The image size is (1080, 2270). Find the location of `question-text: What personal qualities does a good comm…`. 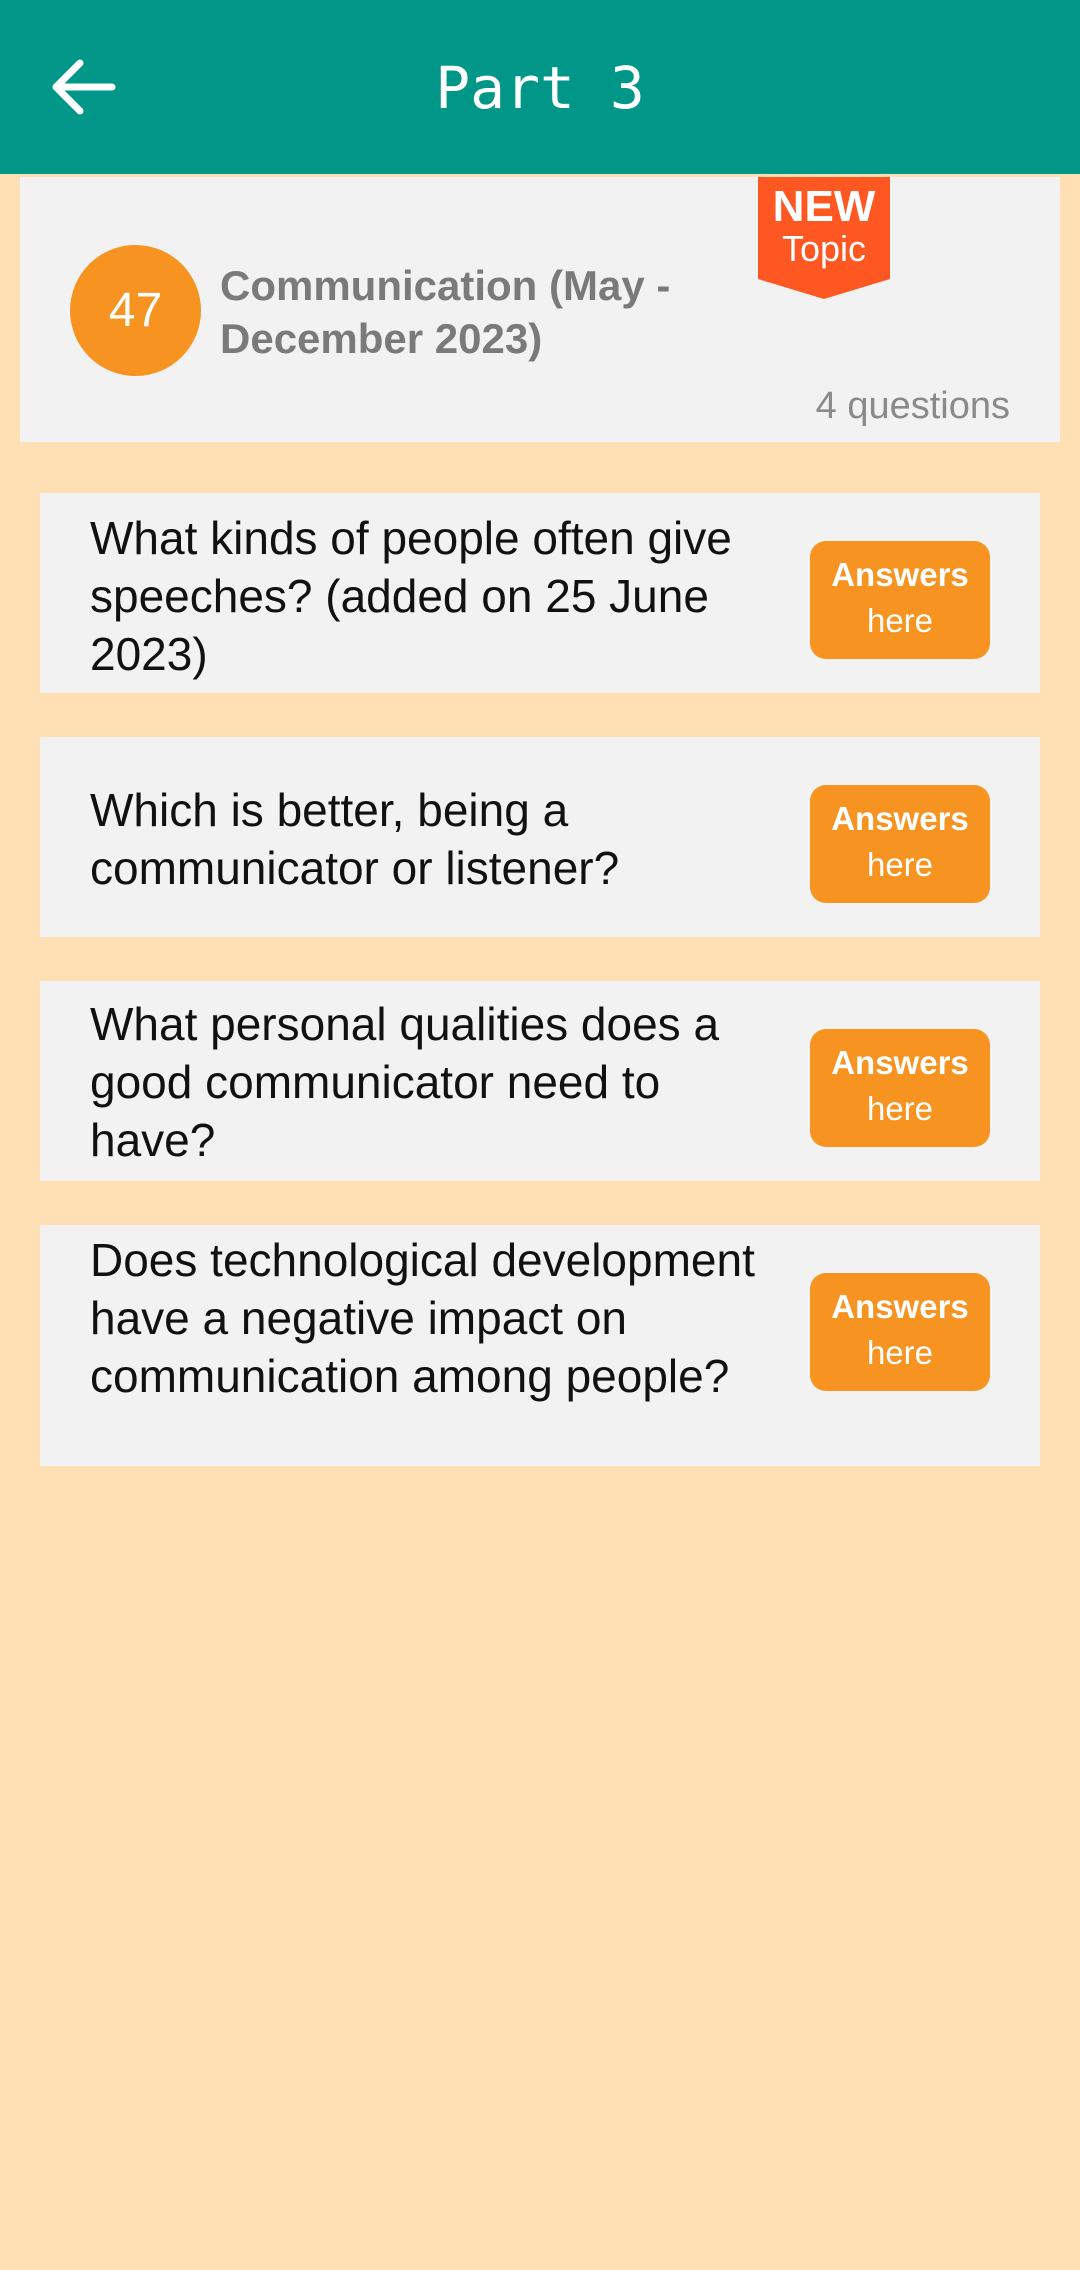

question-text: What personal qualities does a good comm… is located at coordinates (405, 1082).